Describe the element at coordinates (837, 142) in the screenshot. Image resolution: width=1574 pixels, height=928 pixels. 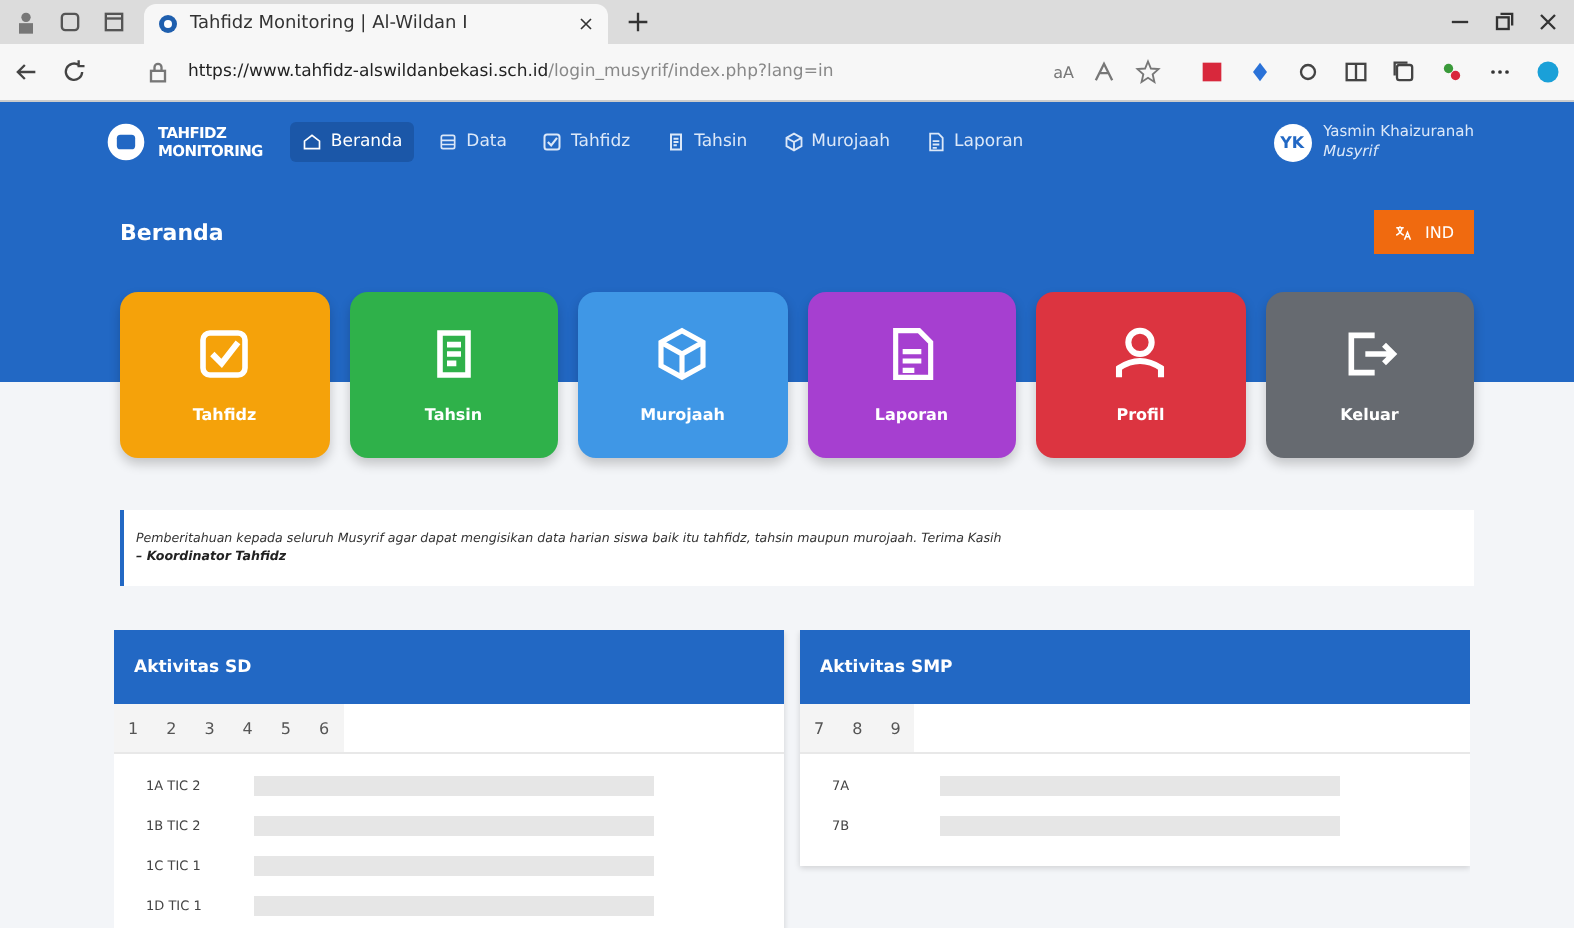
I see `nav-item: Murojaah` at that location.